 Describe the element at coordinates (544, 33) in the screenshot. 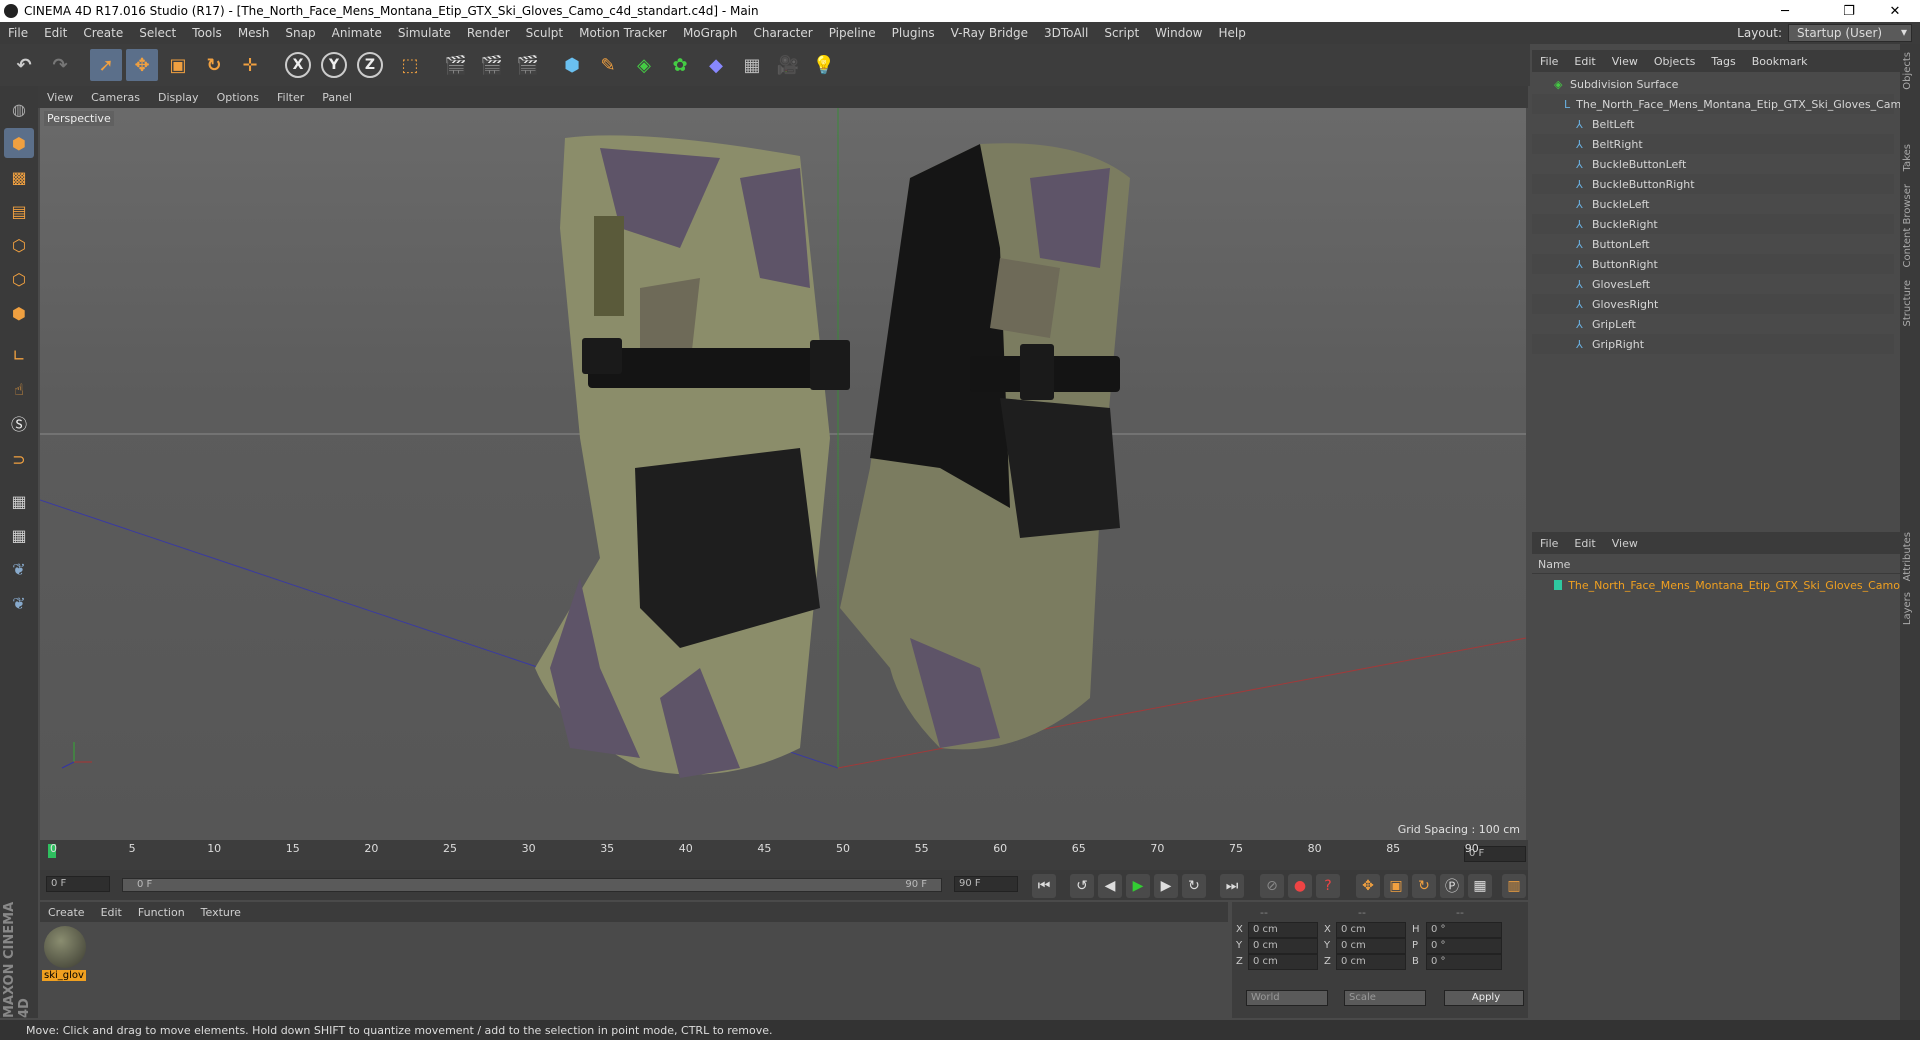

I see `menu-sculpt: Sculpt` at that location.